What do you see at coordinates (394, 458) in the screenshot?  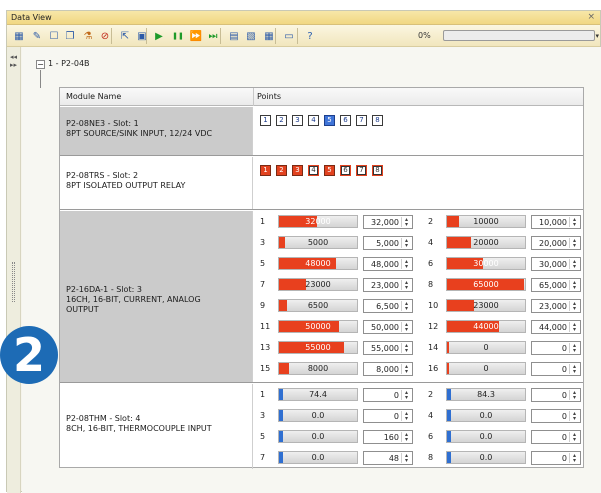 I see `stepper-value: 48` at bounding box center [394, 458].